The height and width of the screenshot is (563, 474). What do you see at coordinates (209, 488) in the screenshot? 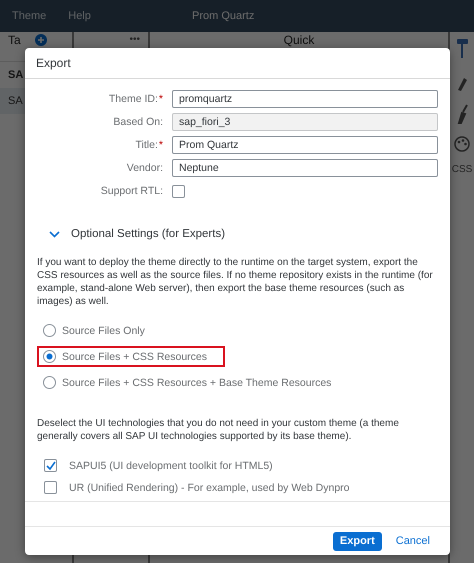
I see `checkbox-label: UR (Unified Rendering) - For example, used by Web Dynpro` at bounding box center [209, 488].